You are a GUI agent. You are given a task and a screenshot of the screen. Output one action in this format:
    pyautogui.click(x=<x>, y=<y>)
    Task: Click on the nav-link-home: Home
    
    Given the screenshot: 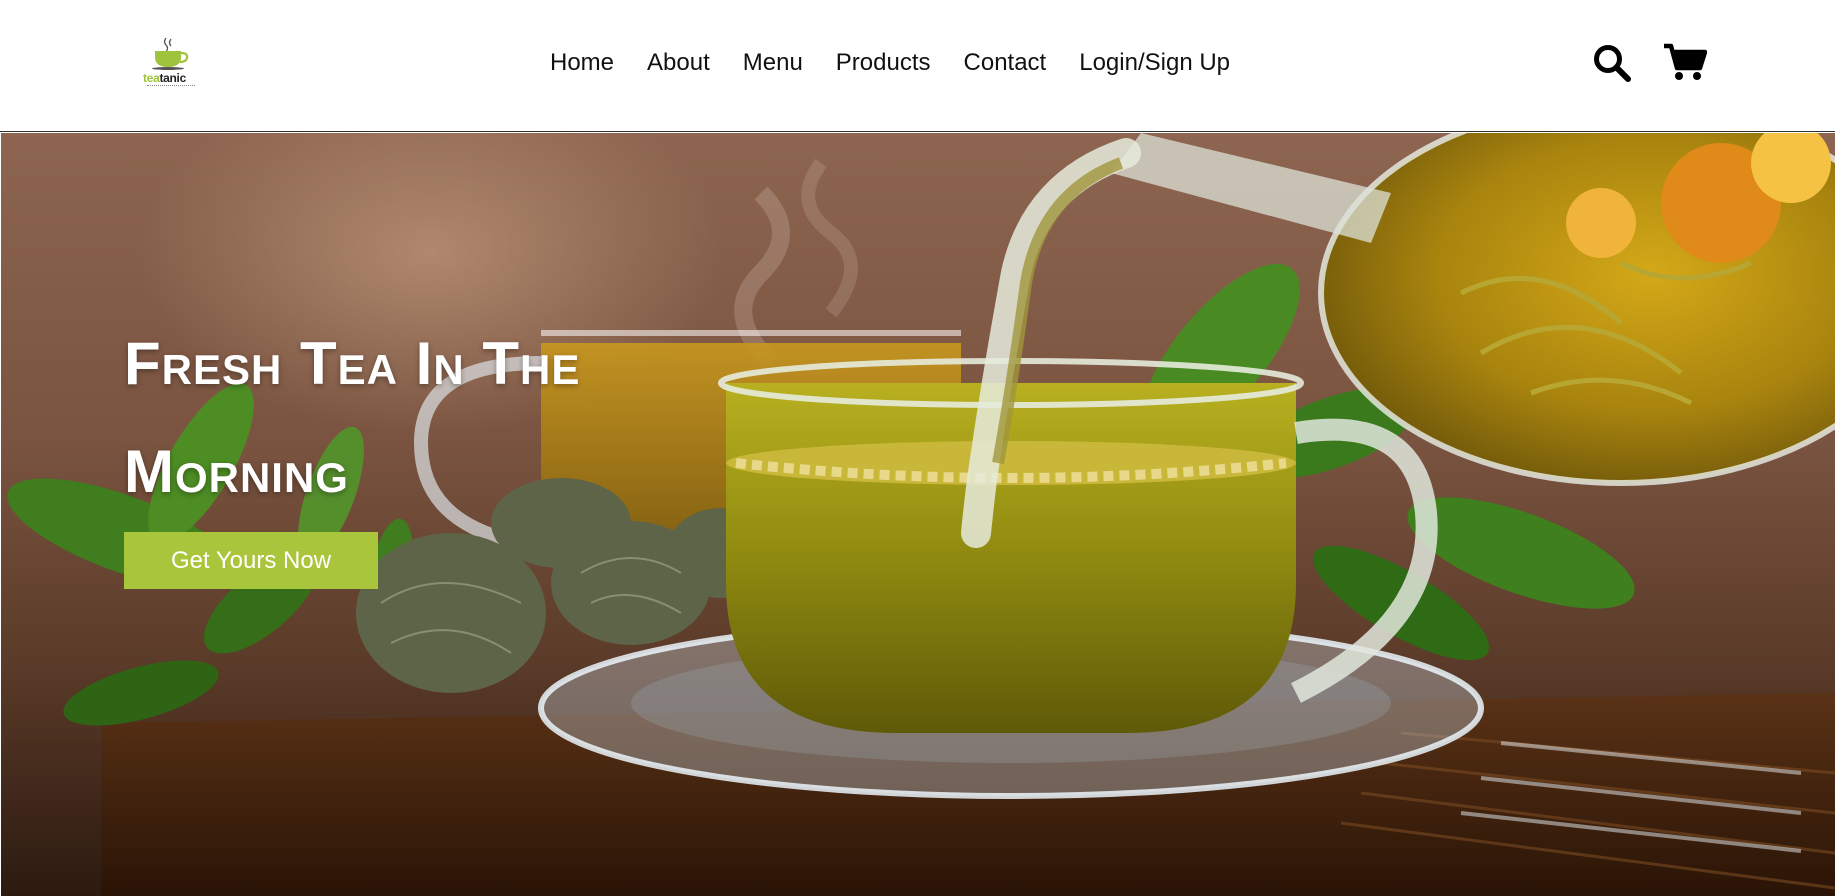 What is the action you would take?
    pyautogui.click(x=582, y=63)
    